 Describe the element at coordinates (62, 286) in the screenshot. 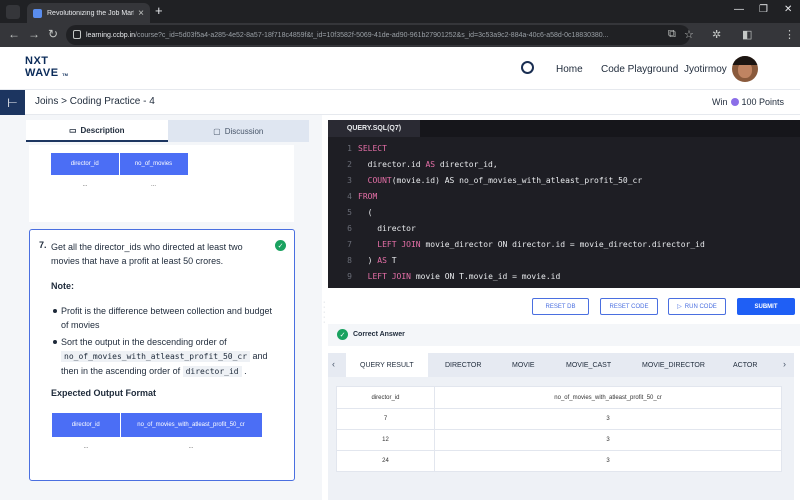

I see `note-heading: Note:` at that location.